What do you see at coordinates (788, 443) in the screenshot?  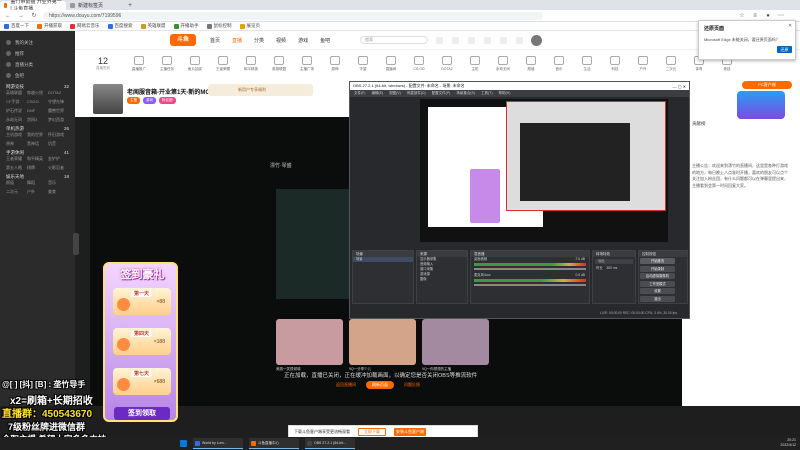 I see `system-clock: 20:21 2022/4/12` at bounding box center [788, 443].